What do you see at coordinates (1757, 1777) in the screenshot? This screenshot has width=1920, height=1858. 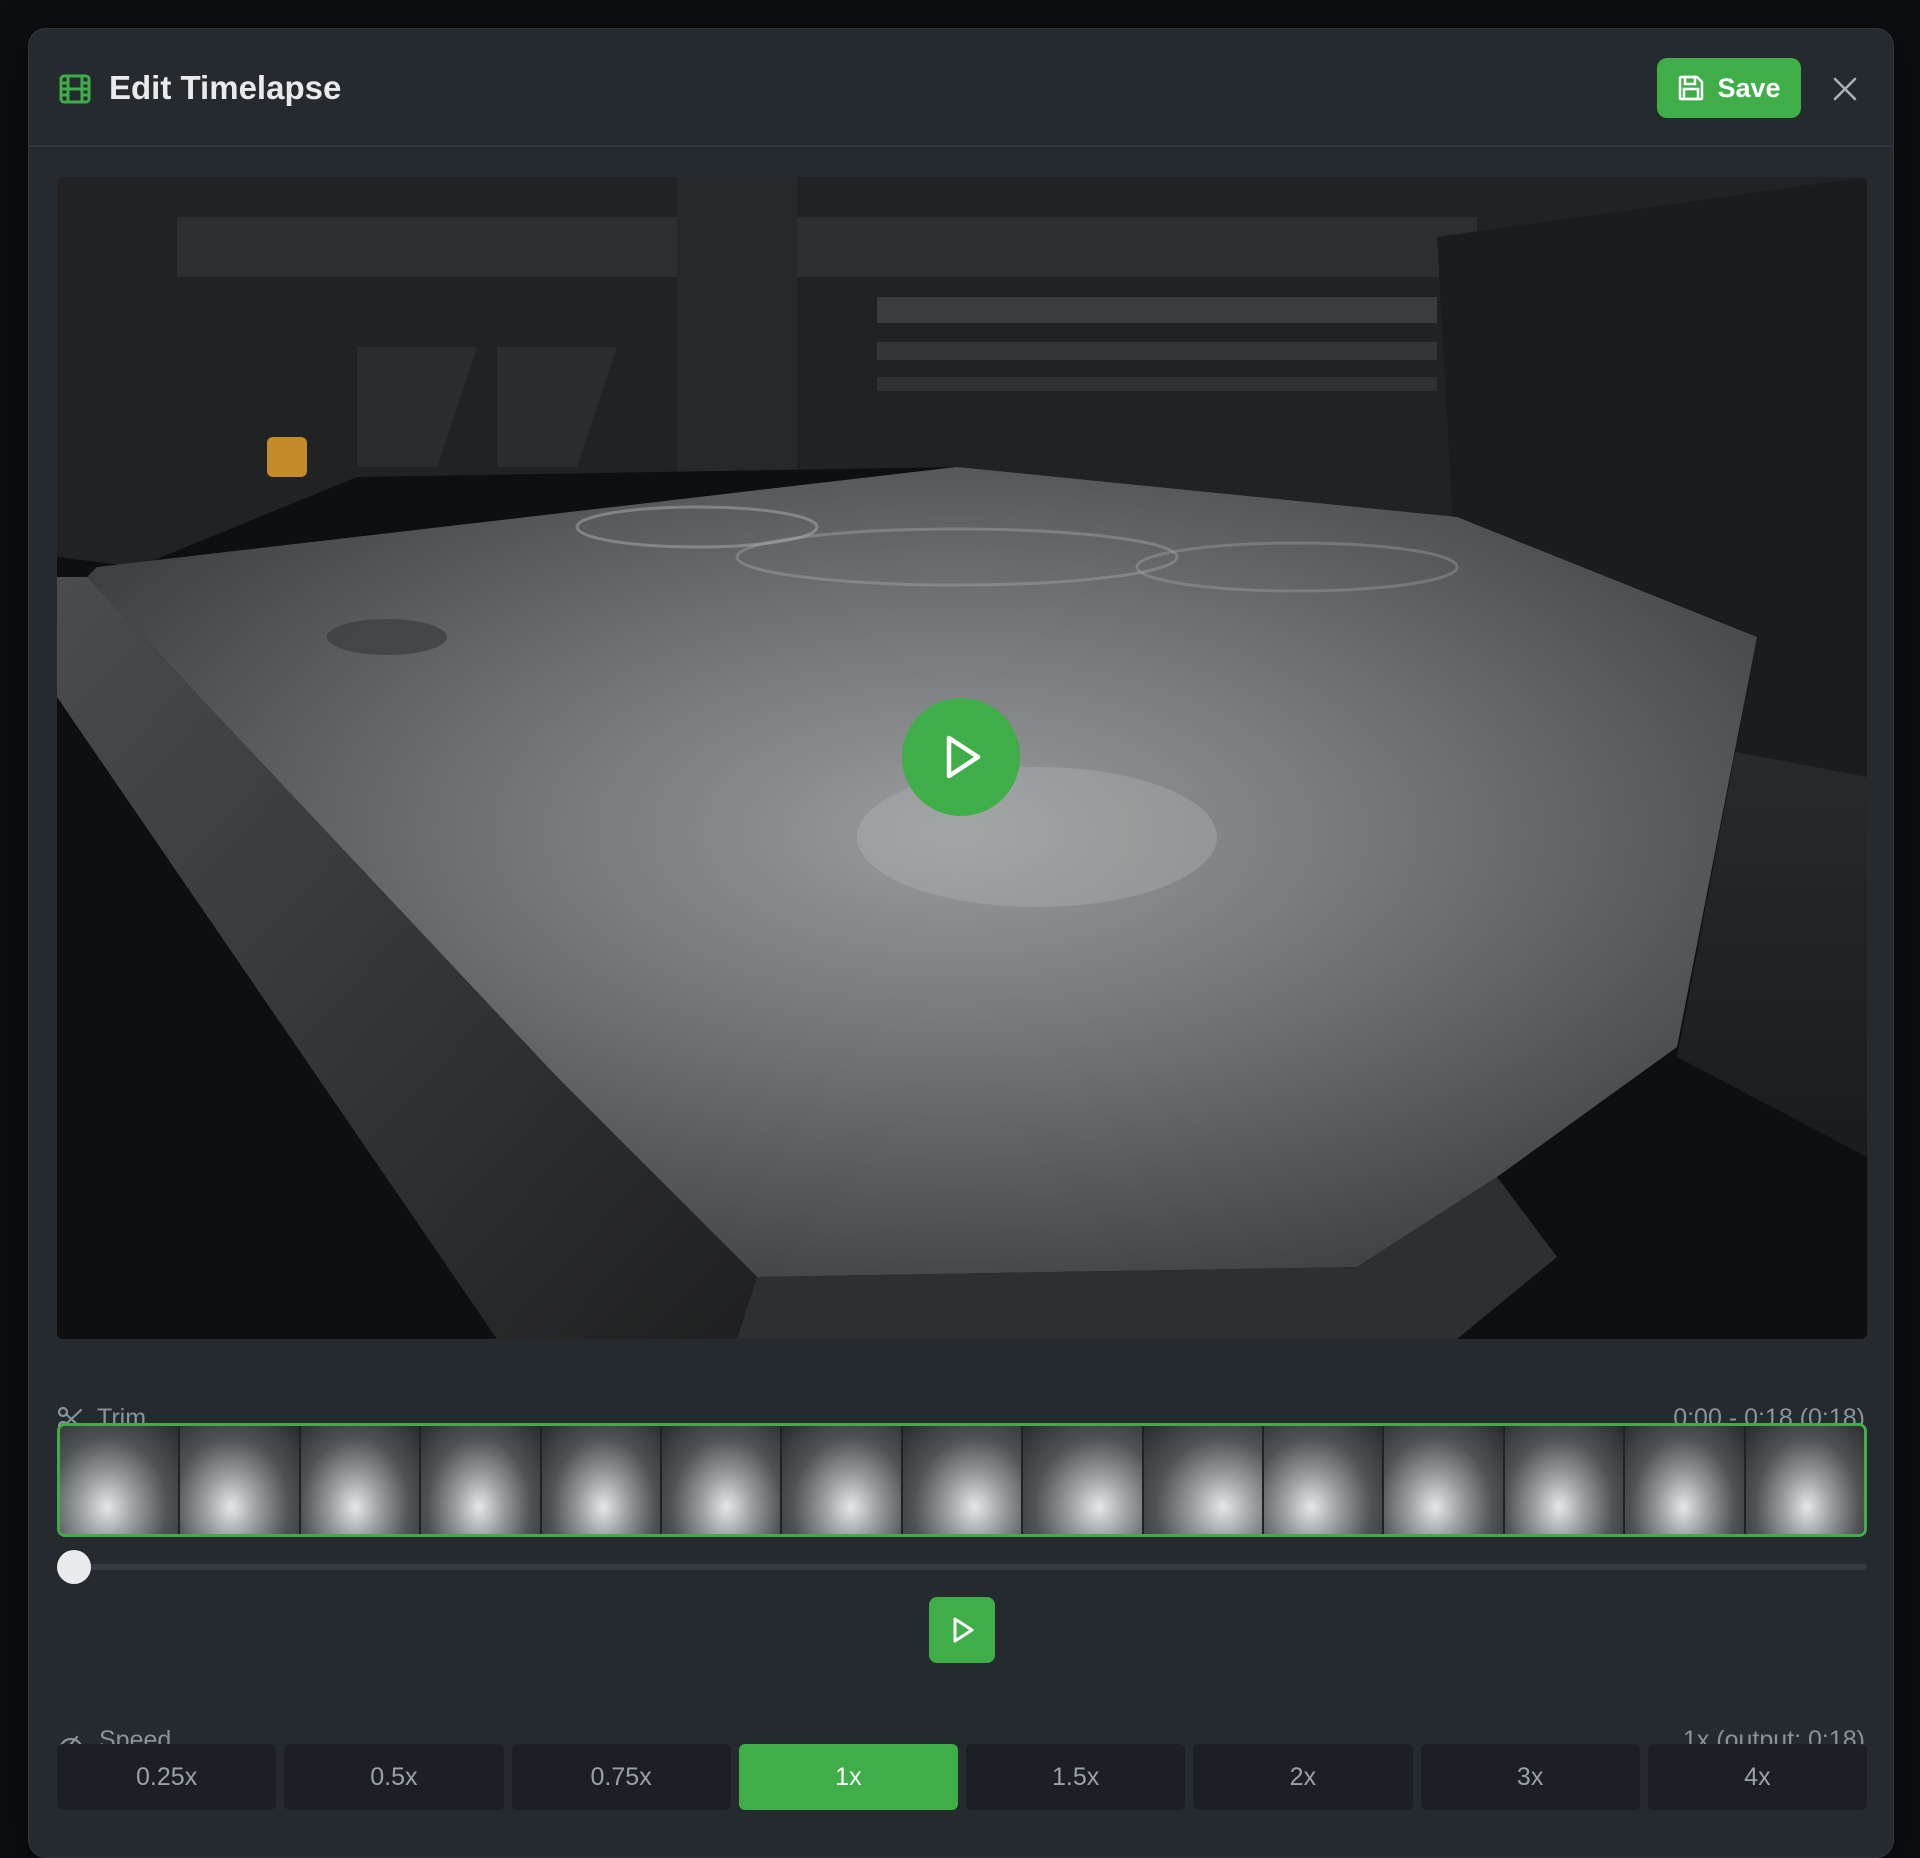 I see `speed-option-button: 4x` at bounding box center [1757, 1777].